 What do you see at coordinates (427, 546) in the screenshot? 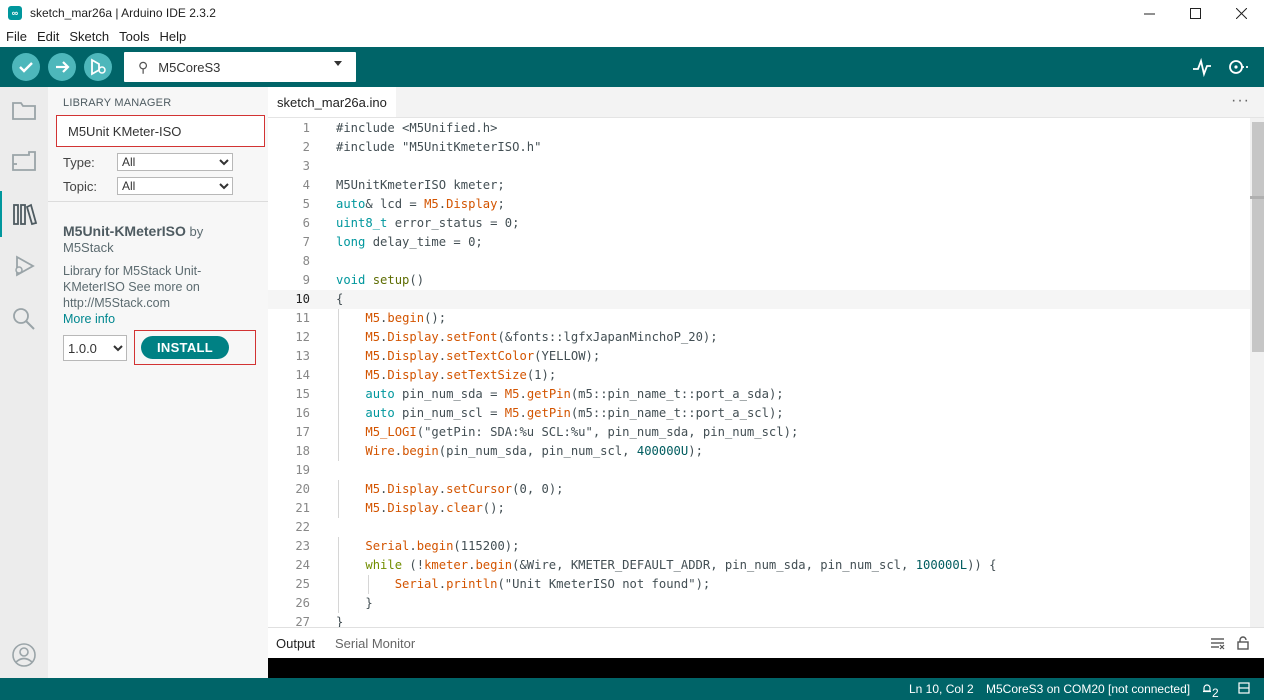
I see `code-text: Serial.begin(115200);` at bounding box center [427, 546].